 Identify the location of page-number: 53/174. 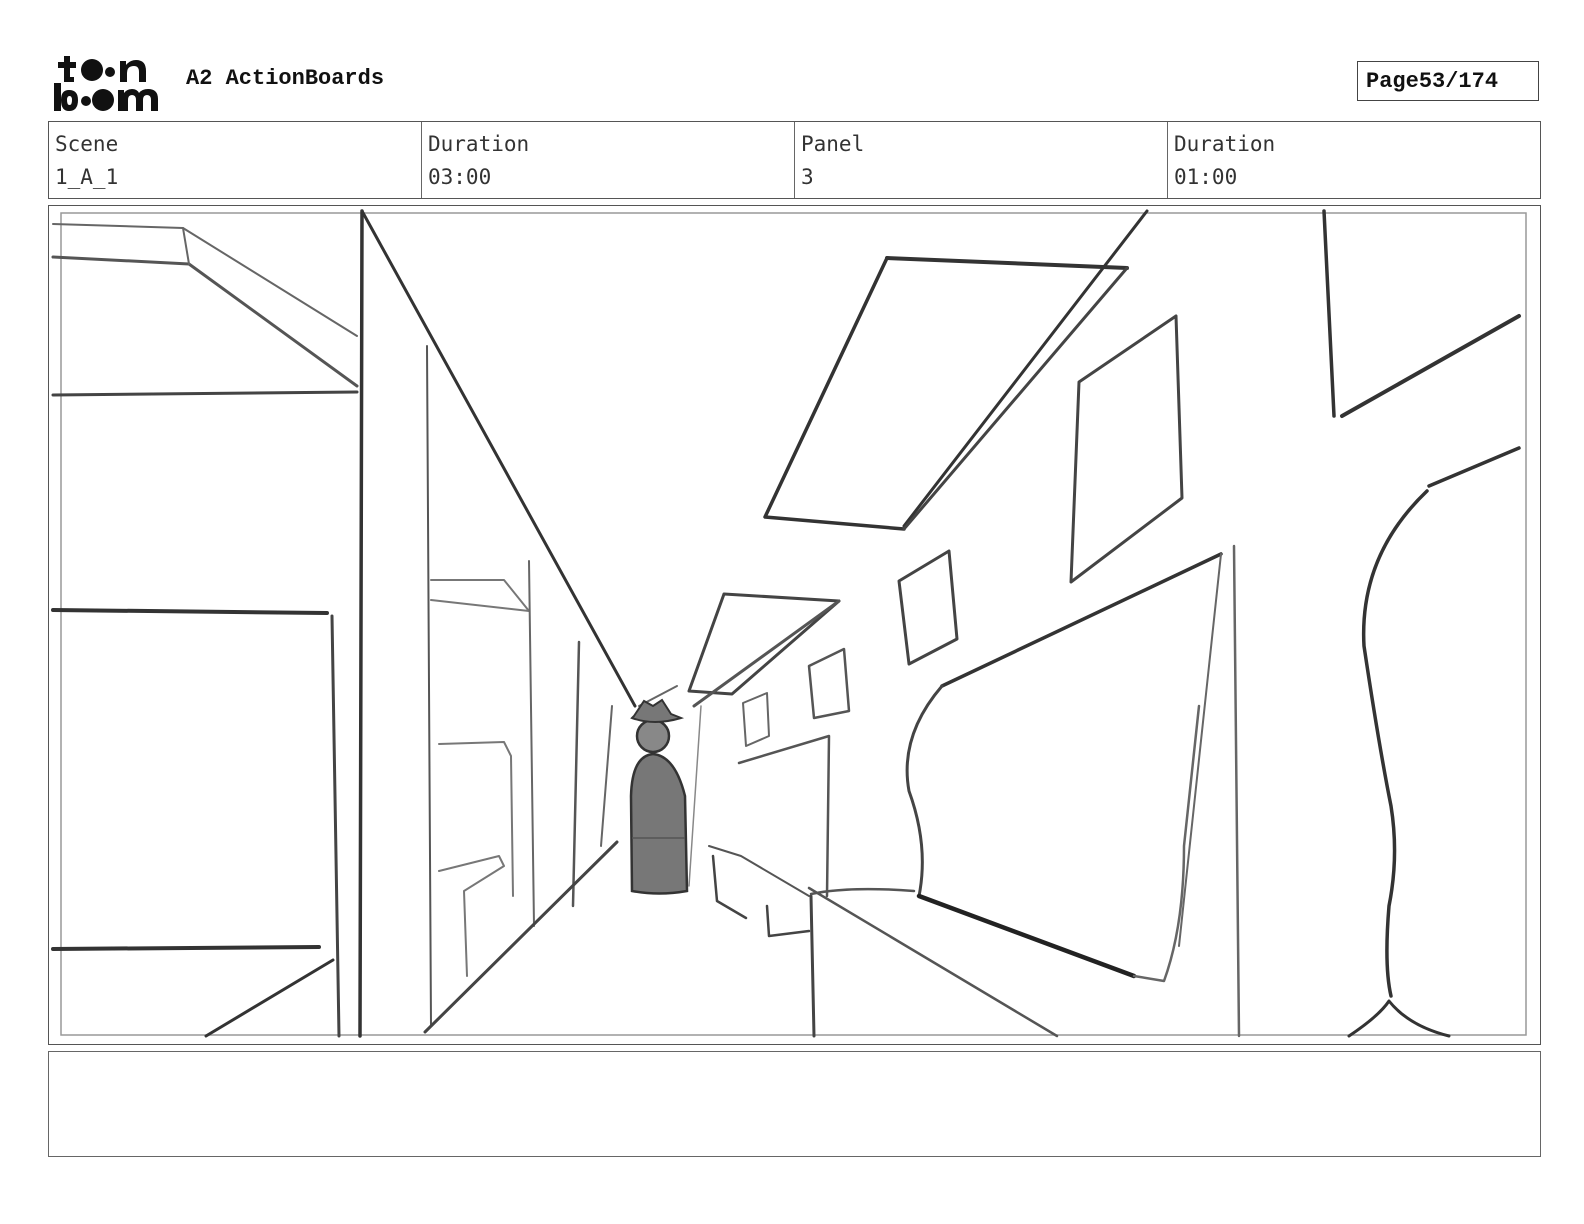
(1458, 81).